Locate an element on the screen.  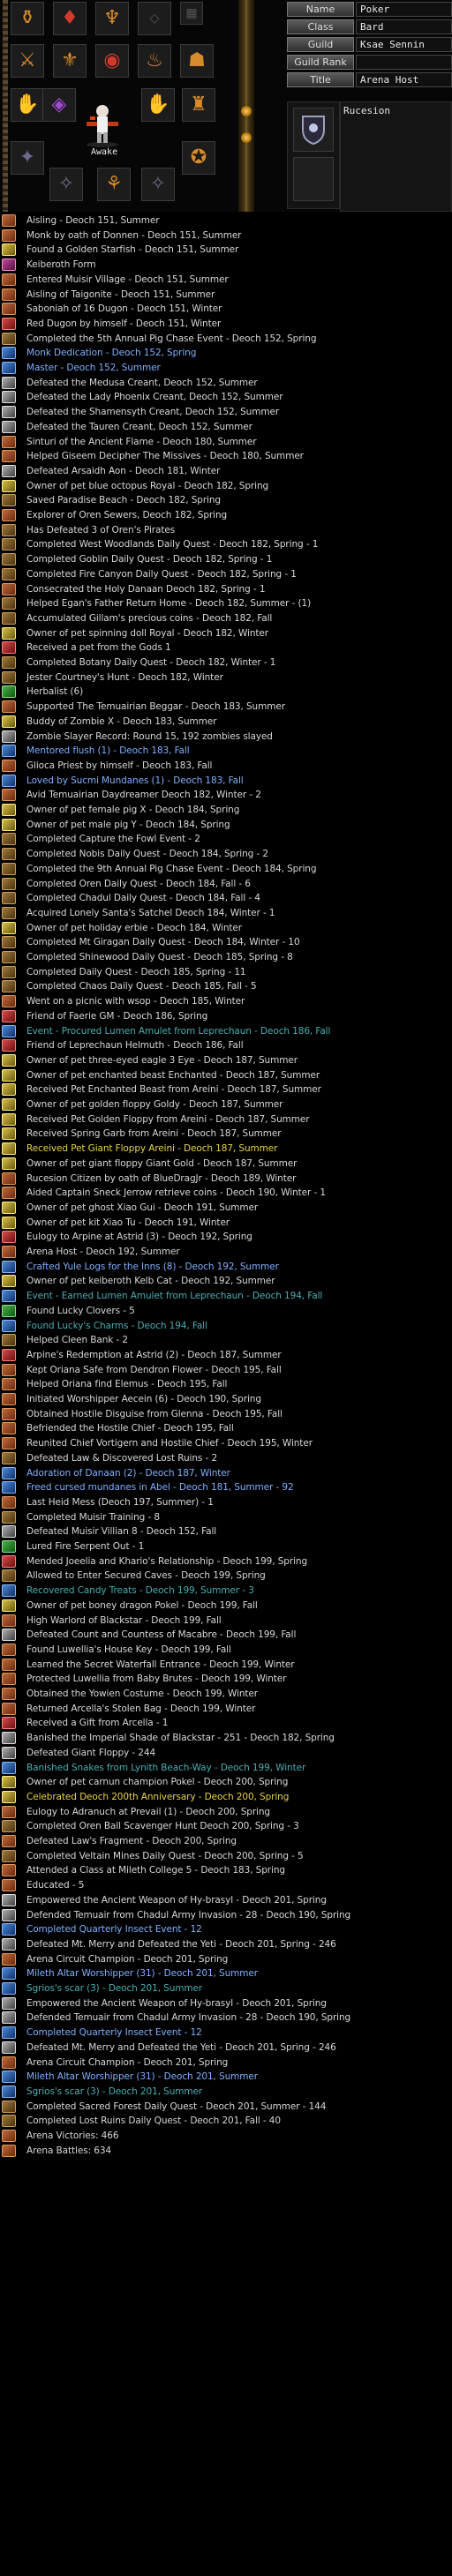
legend-mark: Arena Host - Deoch 192, Summer is located at coordinates (226, 1252).